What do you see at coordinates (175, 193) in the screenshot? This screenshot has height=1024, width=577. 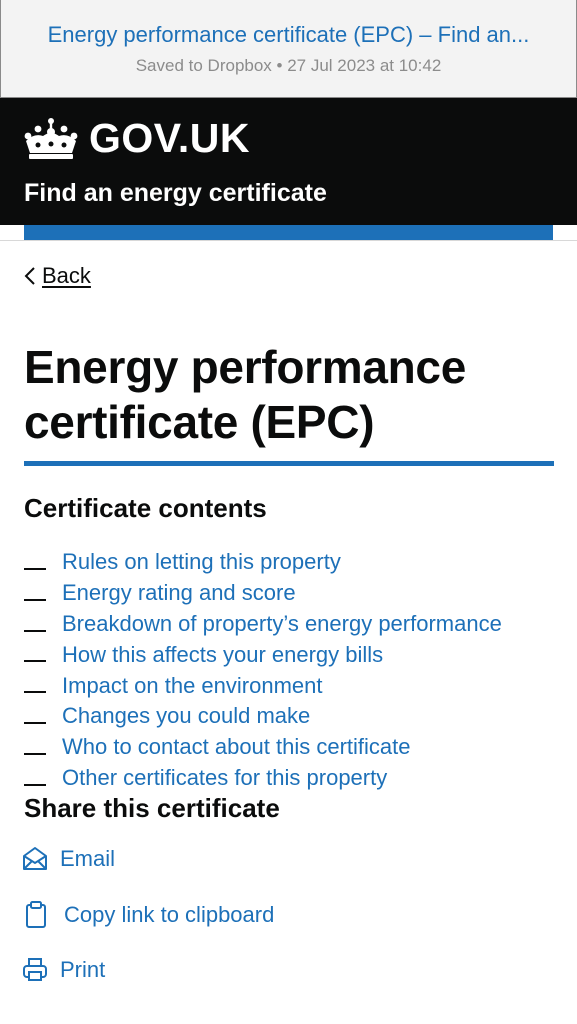 I see `service-name-link: Find an energy certificate` at bounding box center [175, 193].